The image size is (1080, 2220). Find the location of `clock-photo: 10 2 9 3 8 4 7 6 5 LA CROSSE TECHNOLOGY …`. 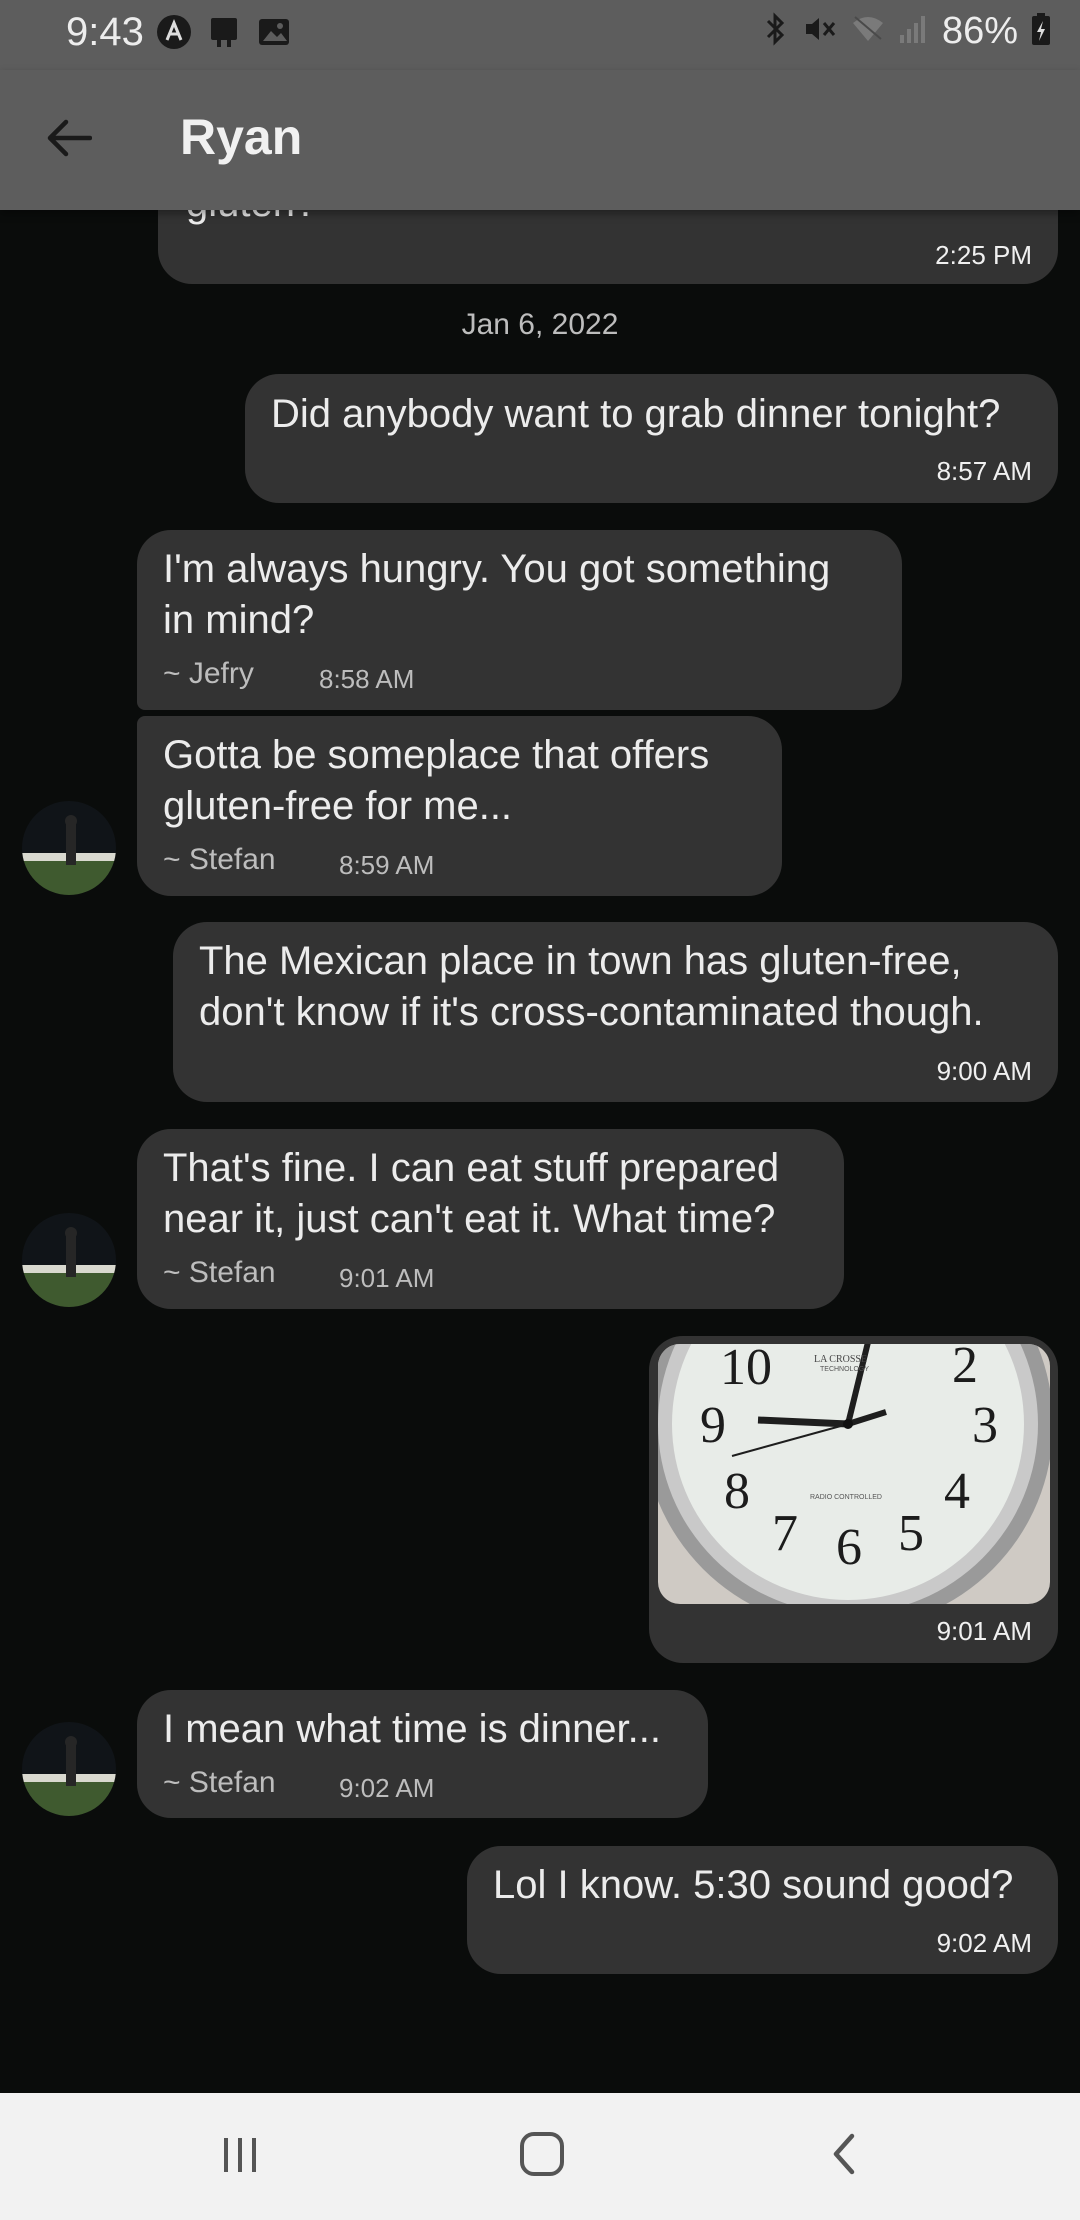

clock-photo: 10 2 9 3 8 4 7 6 5 LA CROSSE TECHNOLOGY … is located at coordinates (854, 1474).